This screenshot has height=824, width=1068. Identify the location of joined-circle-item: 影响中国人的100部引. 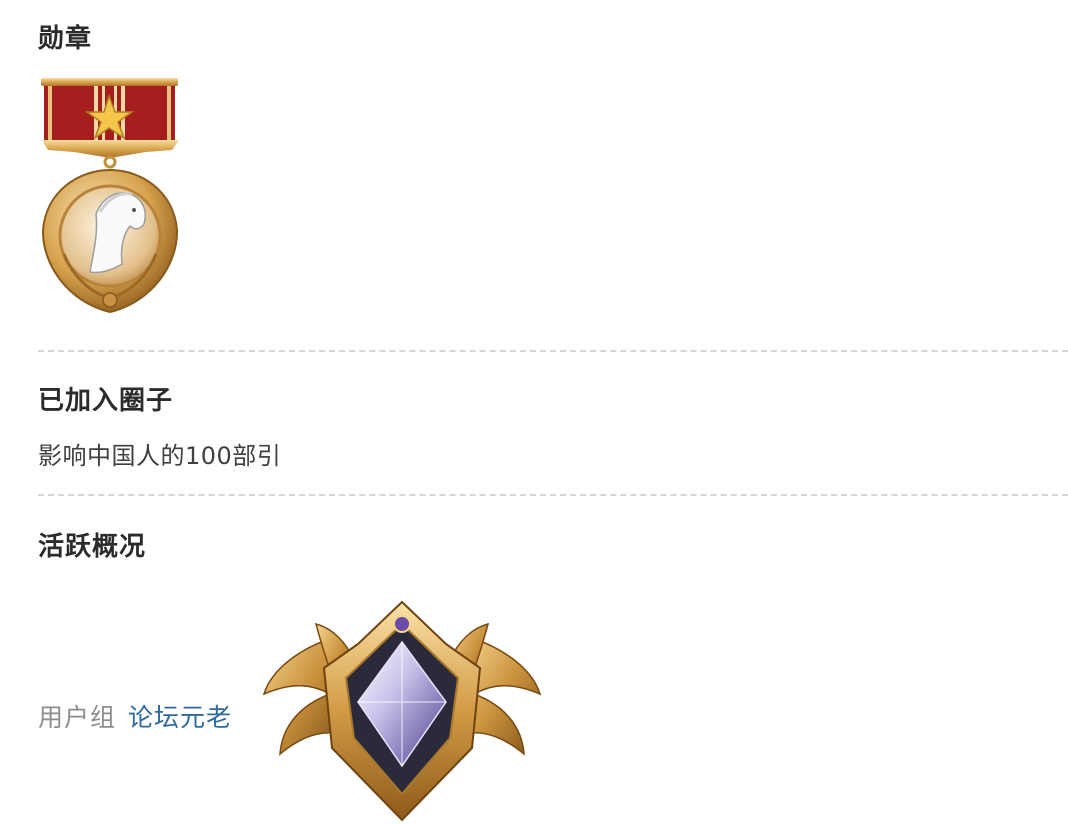
(159, 453).